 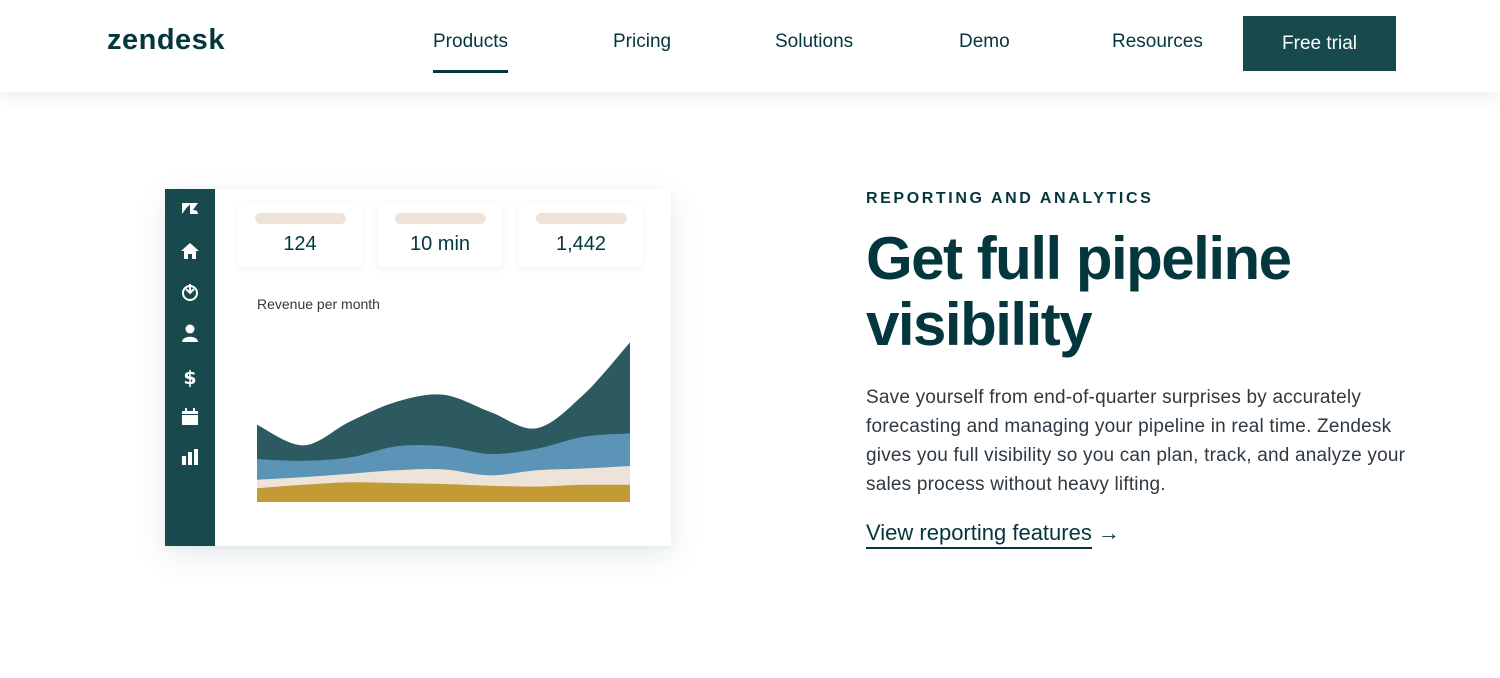 I want to click on user-icon, so click(x=190, y=333).